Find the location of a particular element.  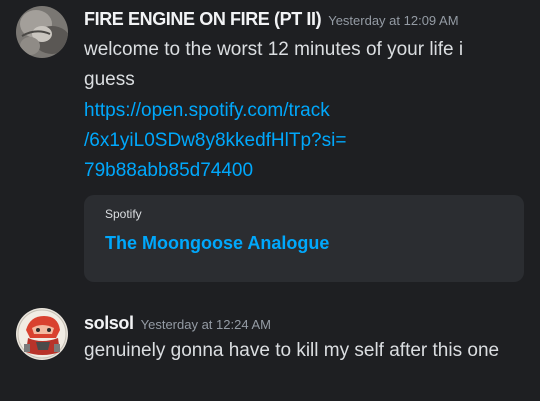

embed-provider: Spotify is located at coordinates (123, 214).